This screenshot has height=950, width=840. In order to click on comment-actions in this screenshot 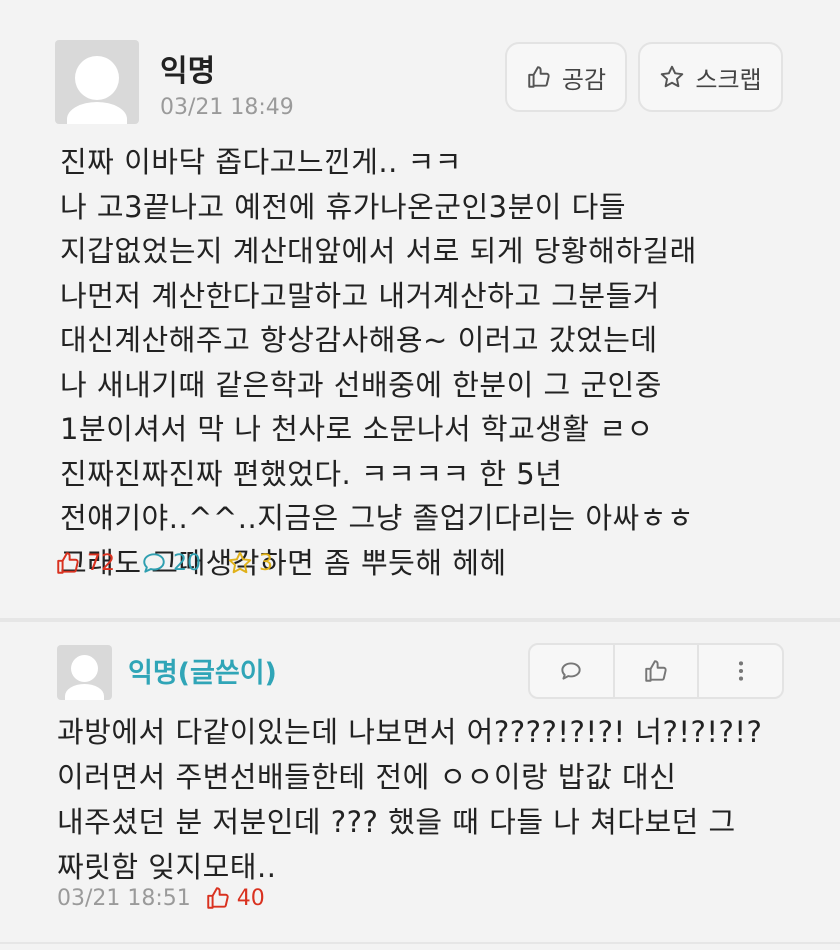, I will do `click(656, 671)`.